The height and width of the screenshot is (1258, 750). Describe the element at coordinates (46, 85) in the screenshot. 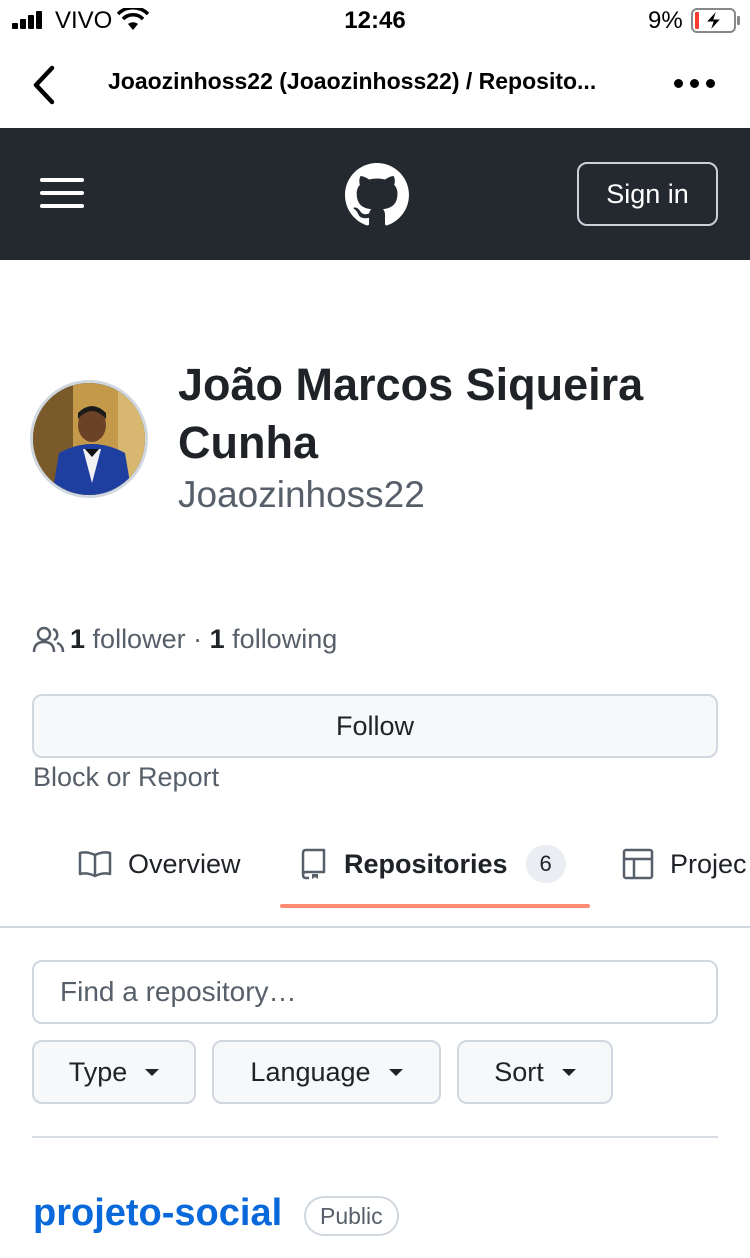

I see `chevron-left-icon` at that location.